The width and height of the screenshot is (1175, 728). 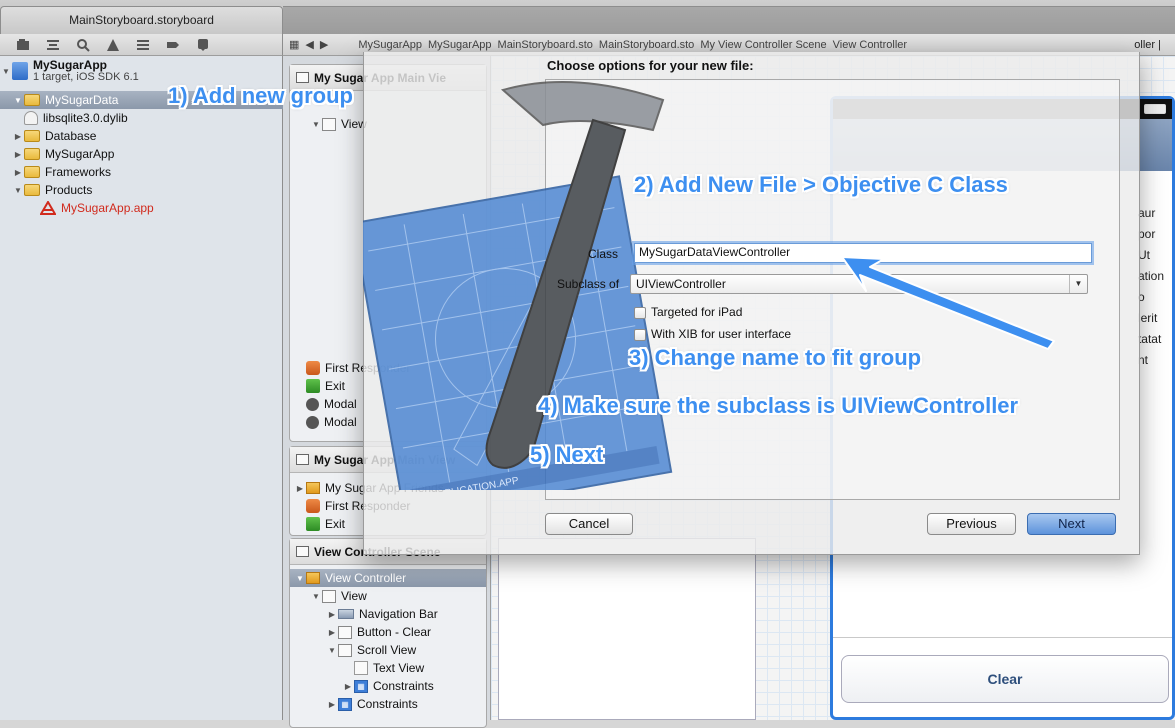 I want to click on battery-icon, so click(x=1155, y=109).